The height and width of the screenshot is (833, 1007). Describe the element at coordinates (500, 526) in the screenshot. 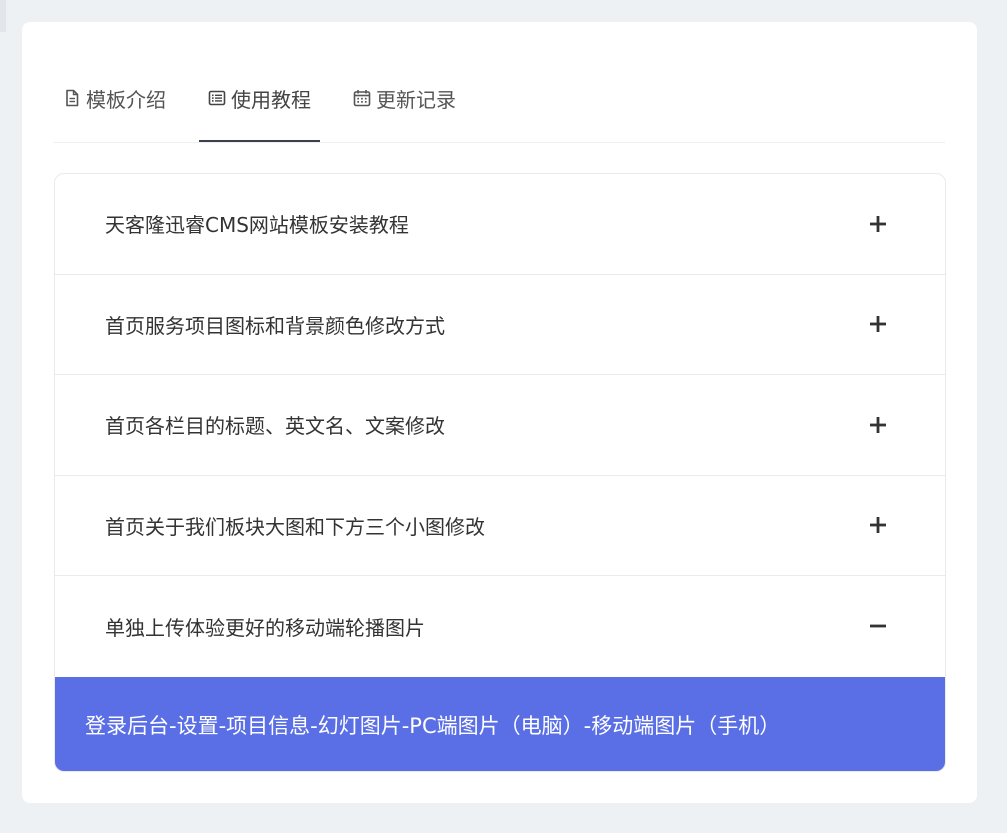

I see `accordion-item: 首页关于我们板块大图和下方三个小图修改` at that location.